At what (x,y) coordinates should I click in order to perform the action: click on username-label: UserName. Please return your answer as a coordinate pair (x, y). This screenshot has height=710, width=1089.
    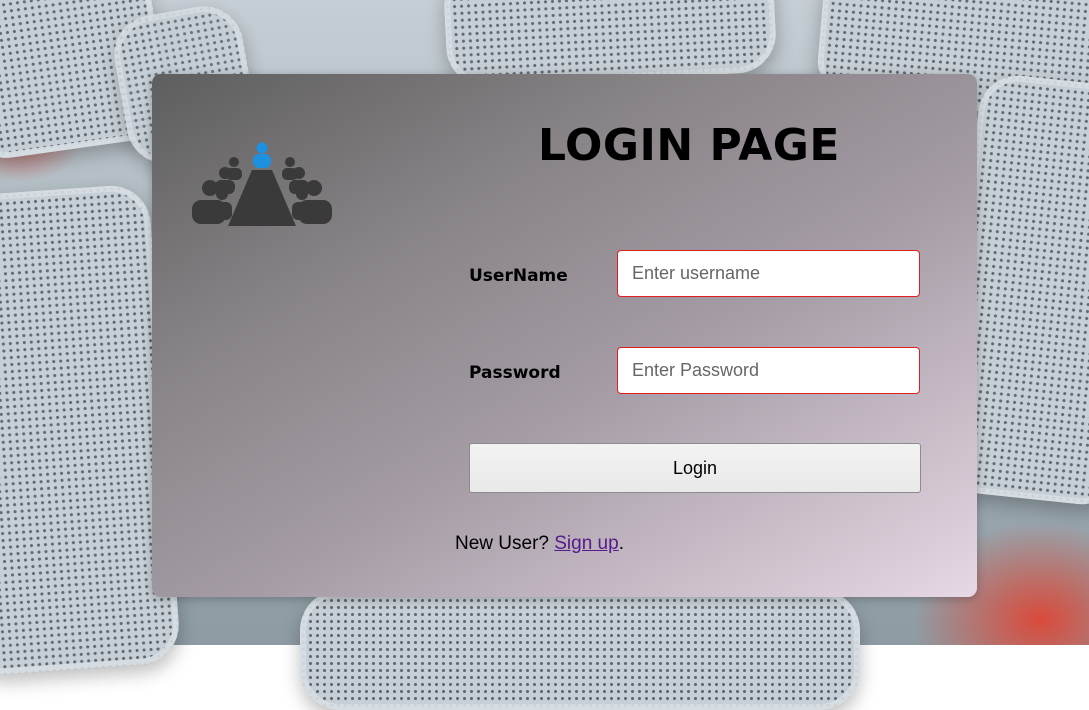
    Looking at the image, I should click on (518, 276).